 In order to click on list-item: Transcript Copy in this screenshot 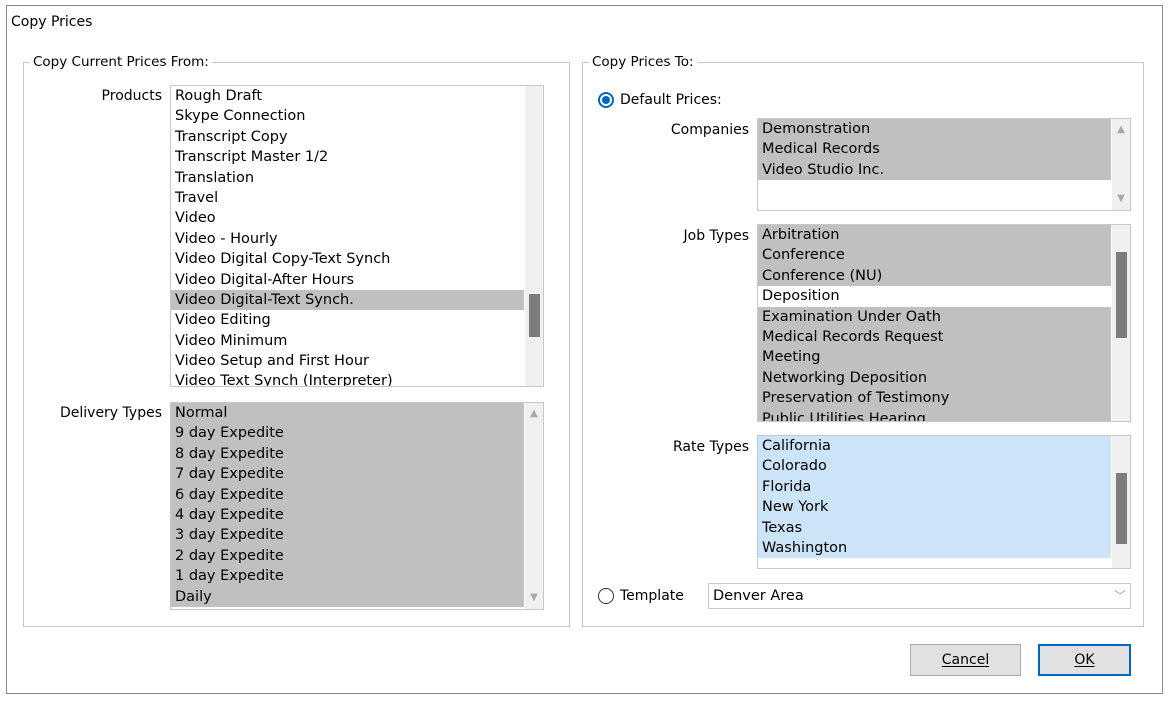, I will do `click(347, 137)`.